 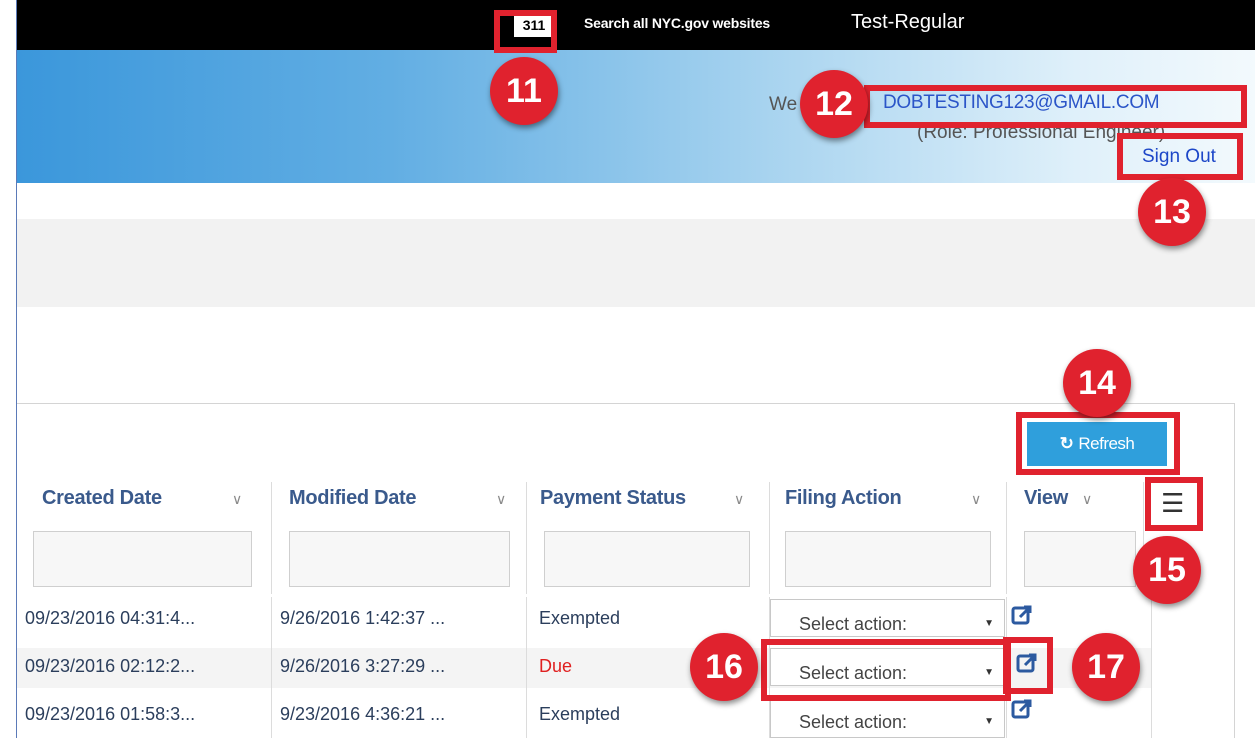 I want to click on callout-badge: 15, so click(x=1167, y=570).